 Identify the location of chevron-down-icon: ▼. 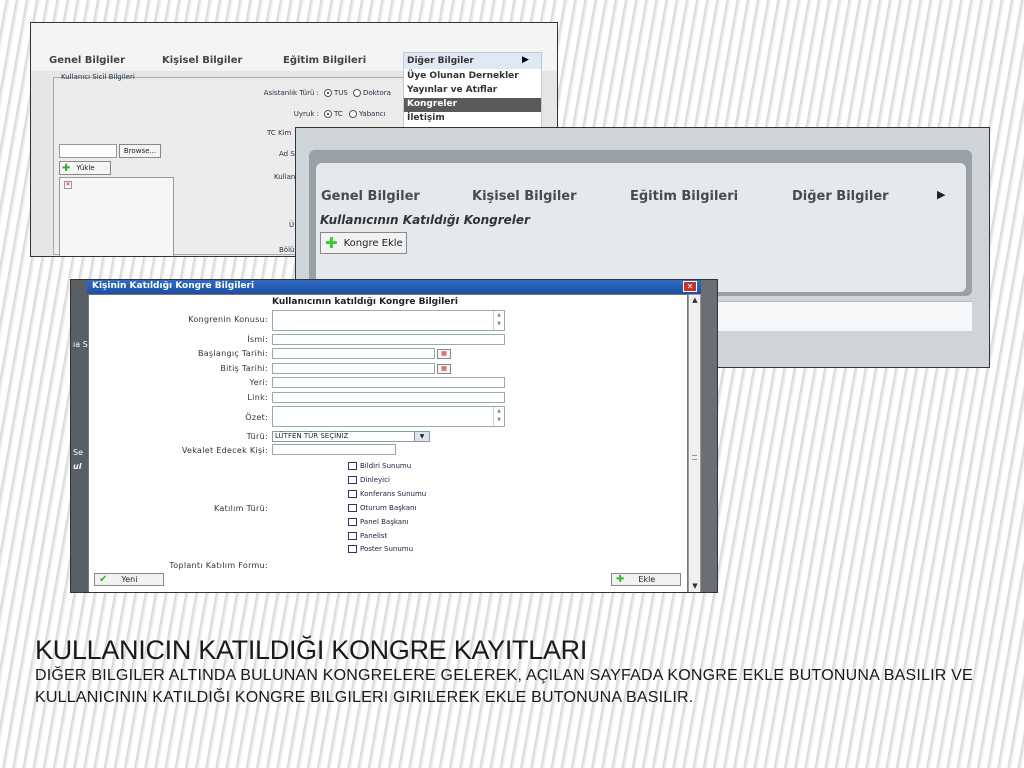
(421, 436).